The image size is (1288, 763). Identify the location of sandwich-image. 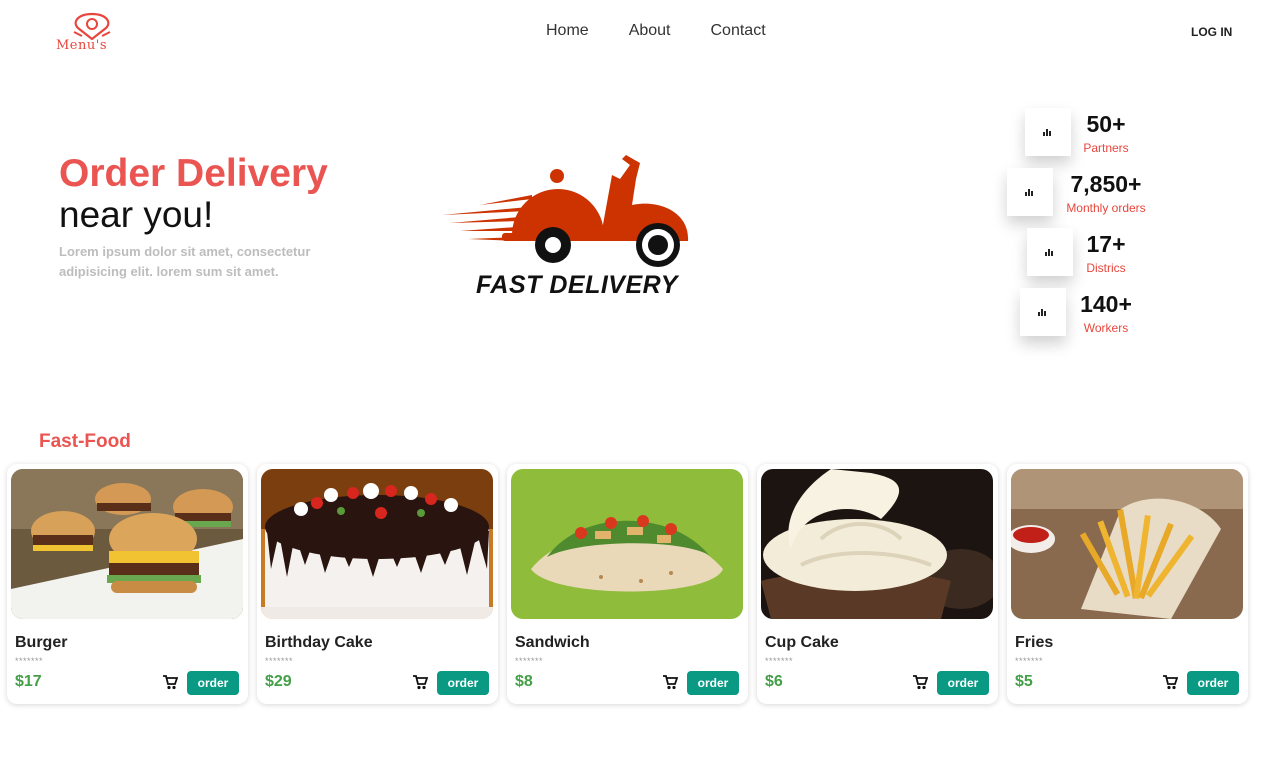
(627, 544).